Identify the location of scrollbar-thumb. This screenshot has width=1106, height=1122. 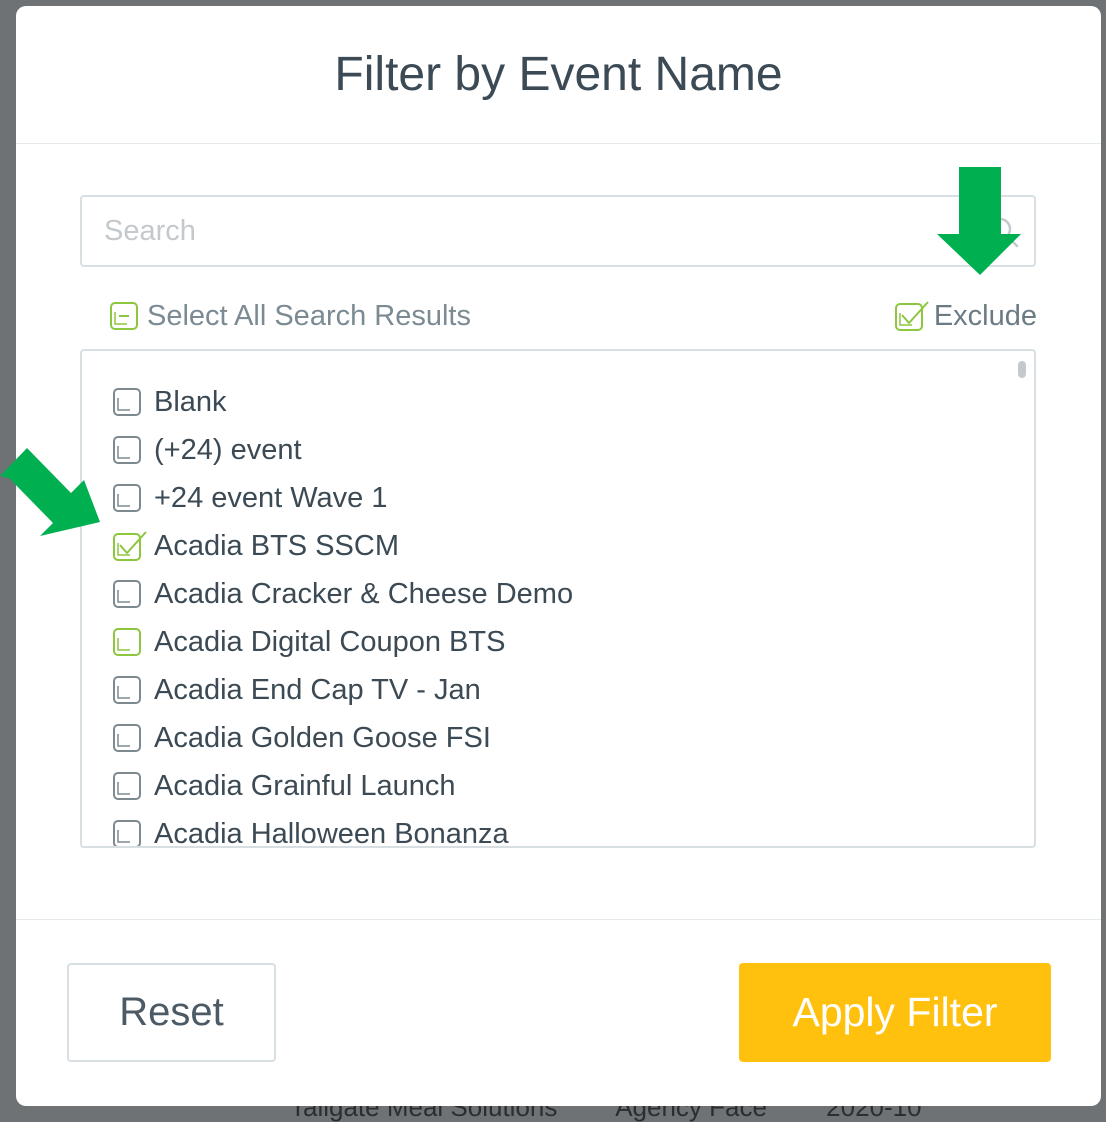
(1022, 369).